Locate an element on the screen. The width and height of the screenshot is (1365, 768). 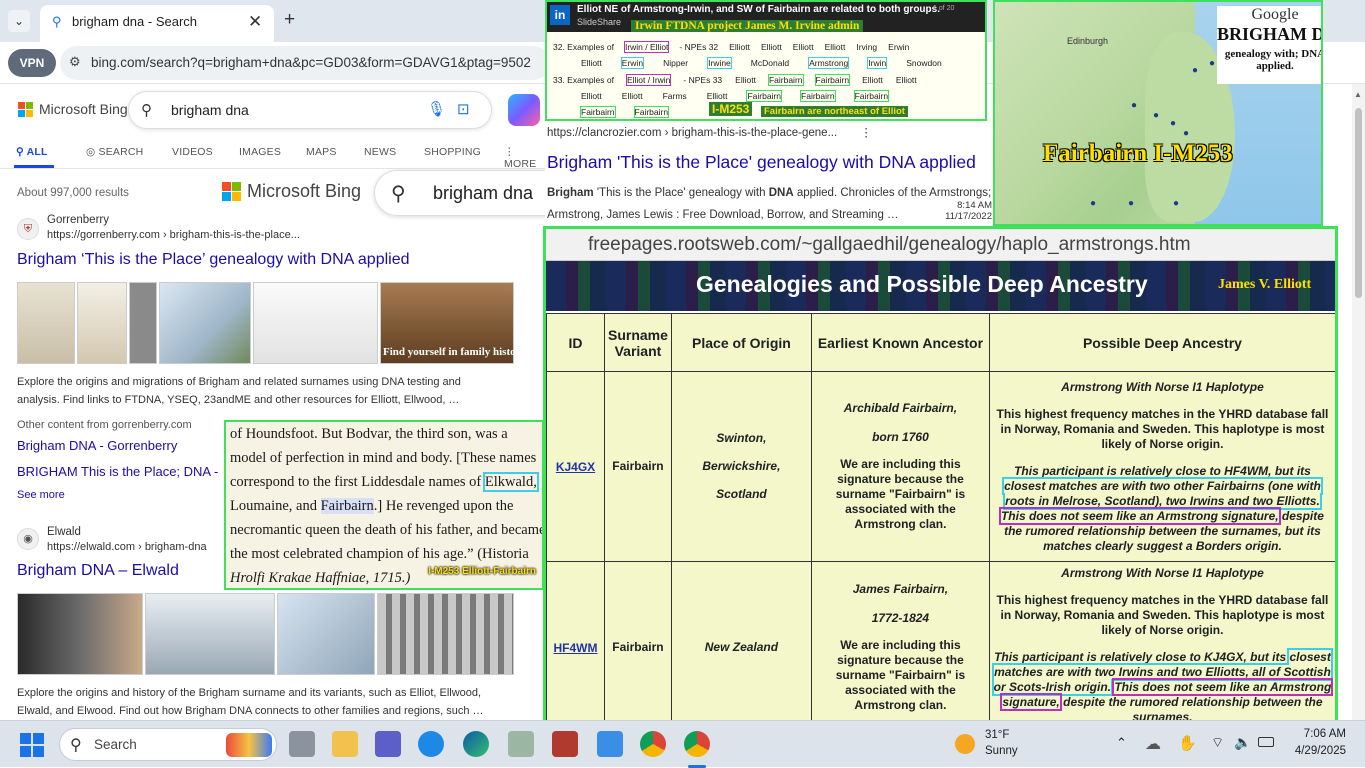
tray-app-icon: ✋ is located at coordinates (1187, 743).